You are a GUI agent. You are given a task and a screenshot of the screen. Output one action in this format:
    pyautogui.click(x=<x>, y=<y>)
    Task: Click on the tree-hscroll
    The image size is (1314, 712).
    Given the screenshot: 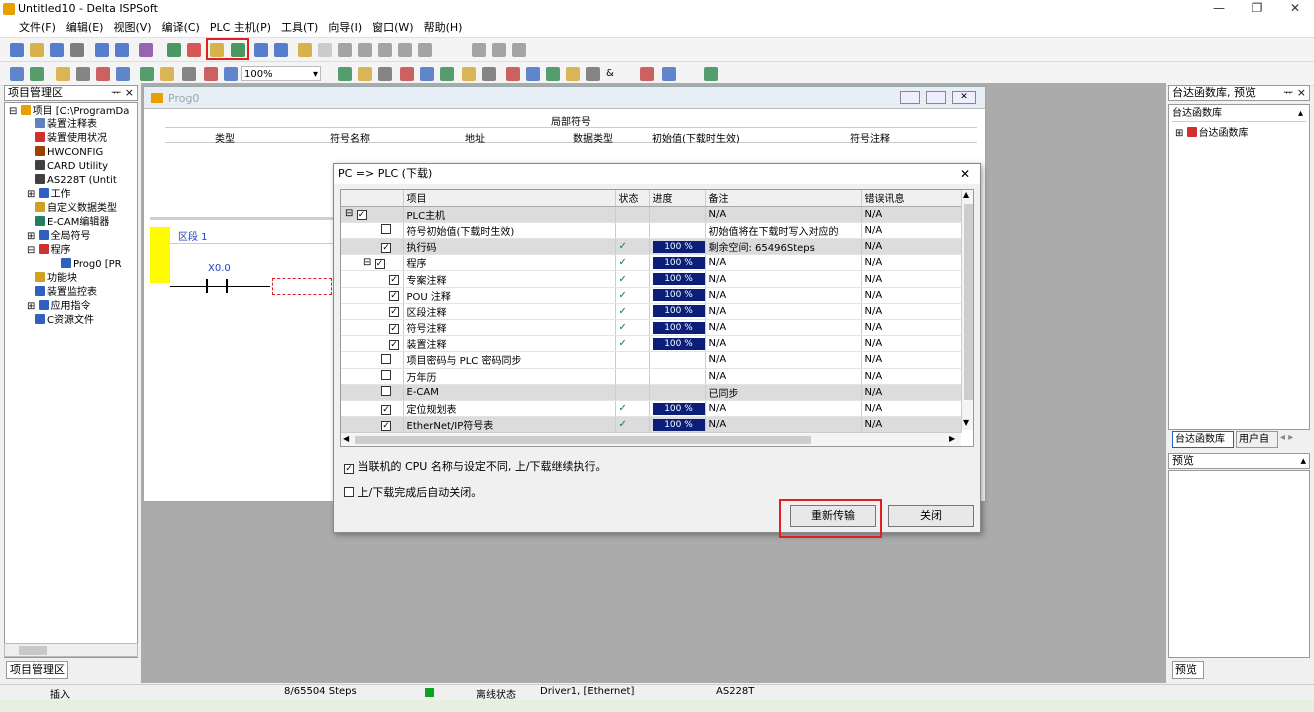 What is the action you would take?
    pyautogui.click(x=71, y=650)
    